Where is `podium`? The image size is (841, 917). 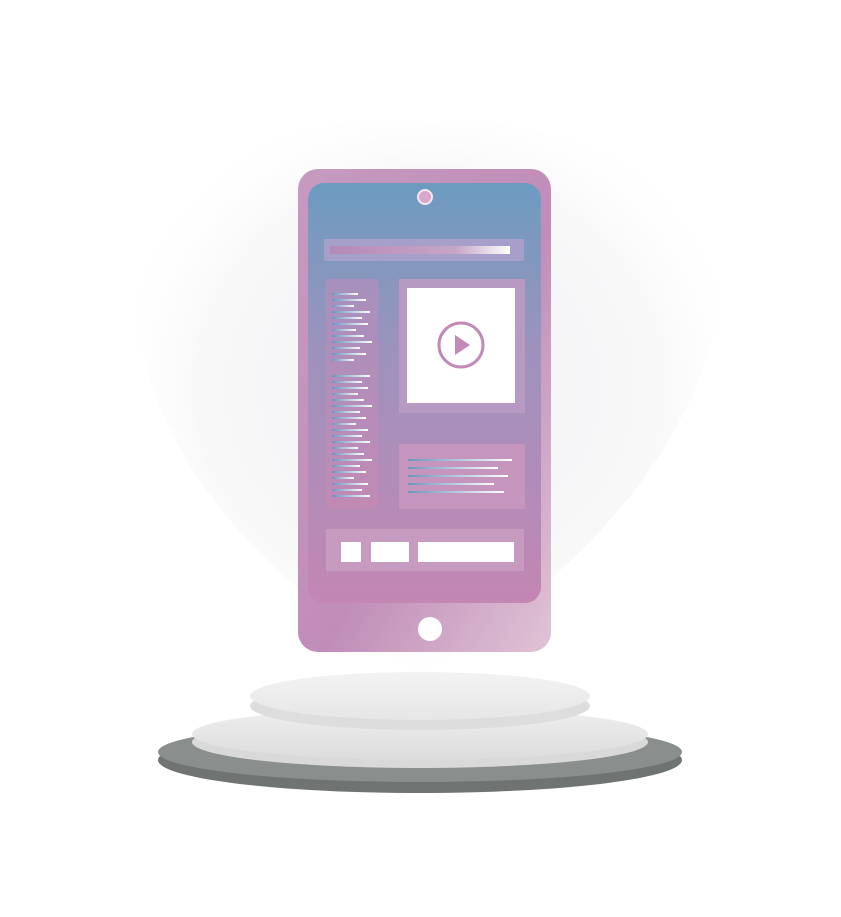 podium is located at coordinates (420, 732).